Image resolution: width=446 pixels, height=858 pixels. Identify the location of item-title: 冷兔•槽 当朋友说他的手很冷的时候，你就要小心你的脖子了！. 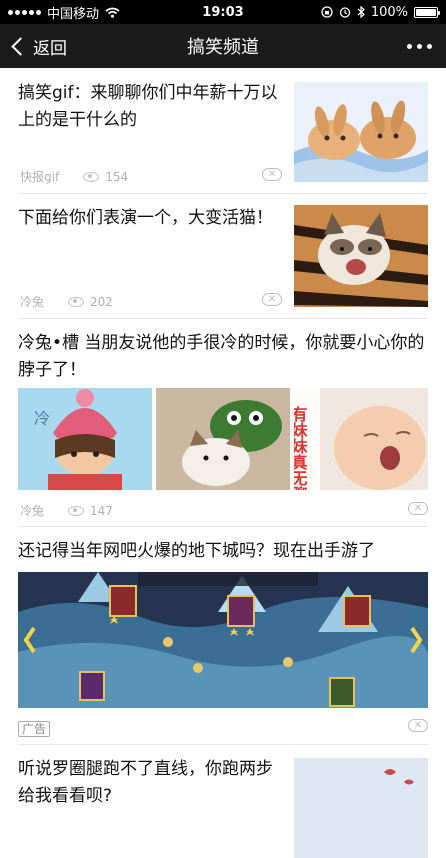
(221, 356).